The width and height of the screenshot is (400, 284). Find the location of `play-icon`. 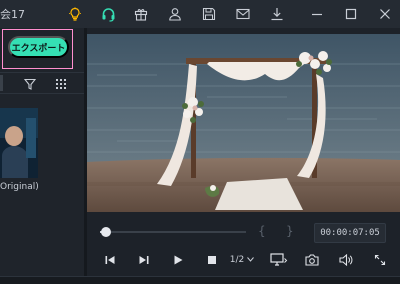

play-icon is located at coordinates (178, 260).